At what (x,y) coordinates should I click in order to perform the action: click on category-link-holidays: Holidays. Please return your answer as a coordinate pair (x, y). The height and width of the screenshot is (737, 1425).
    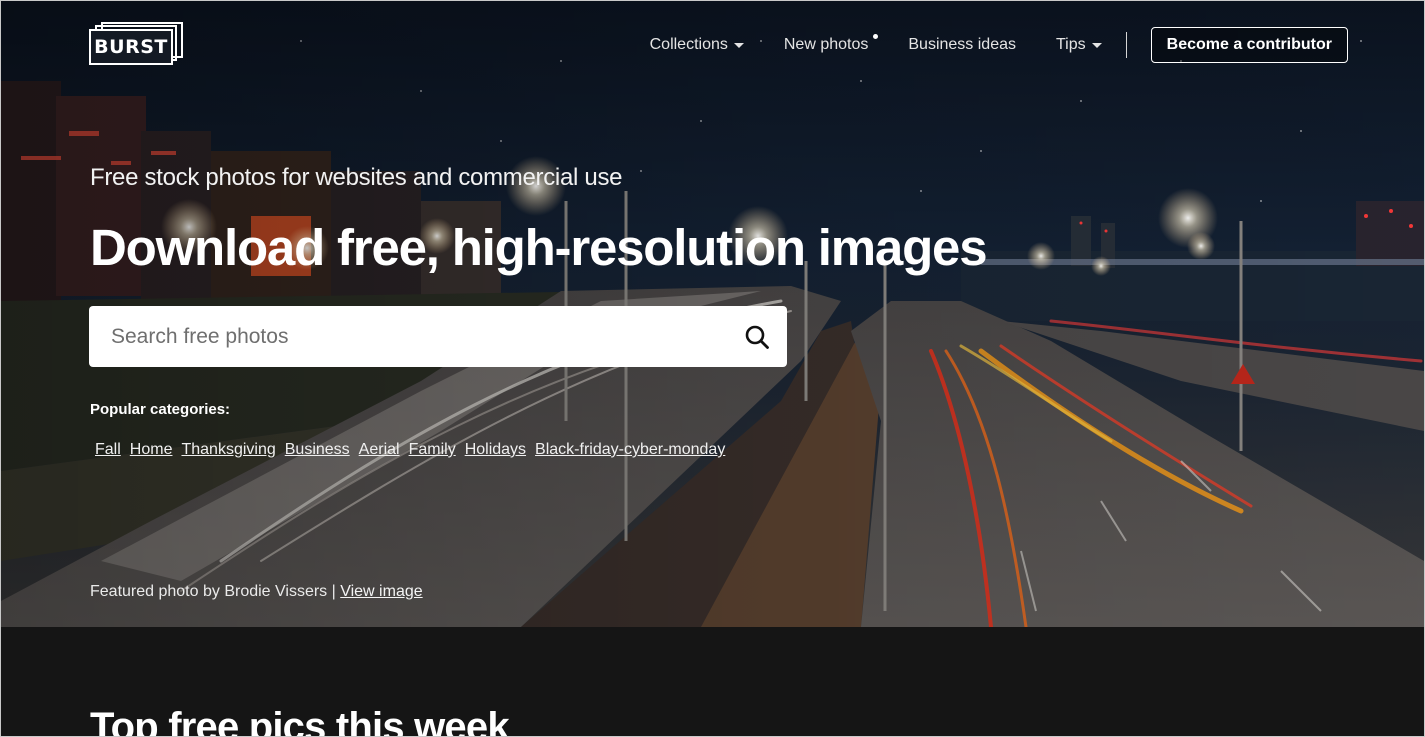
    Looking at the image, I should click on (495, 450).